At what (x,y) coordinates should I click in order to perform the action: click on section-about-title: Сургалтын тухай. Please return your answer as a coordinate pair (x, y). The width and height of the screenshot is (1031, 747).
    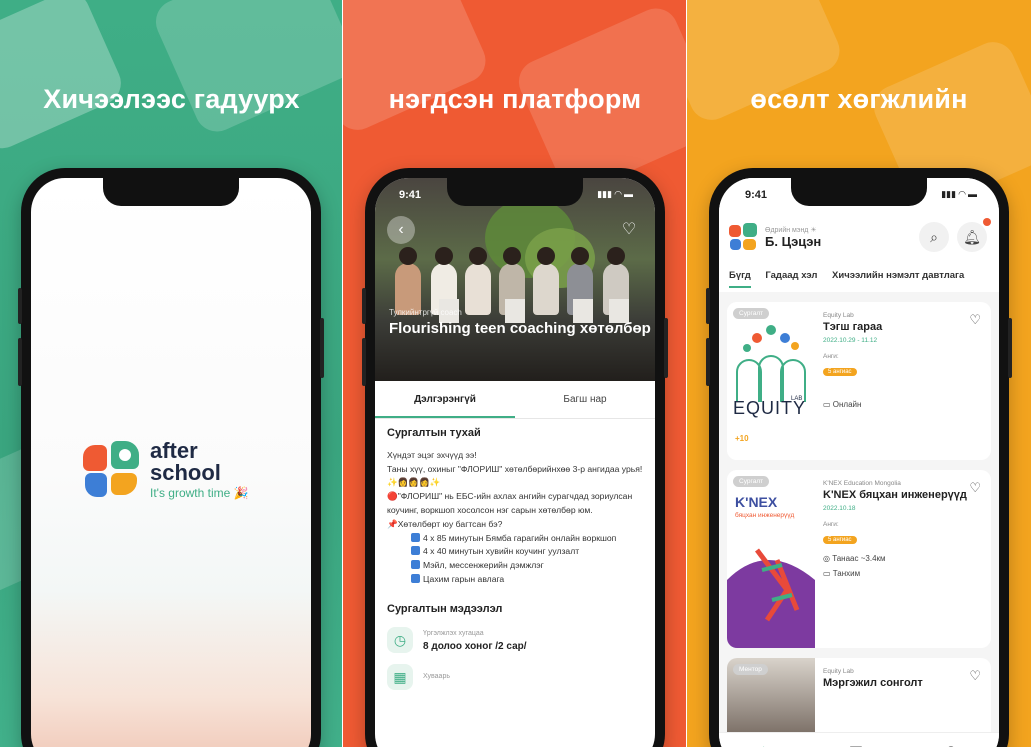
    Looking at the image, I should click on (434, 433).